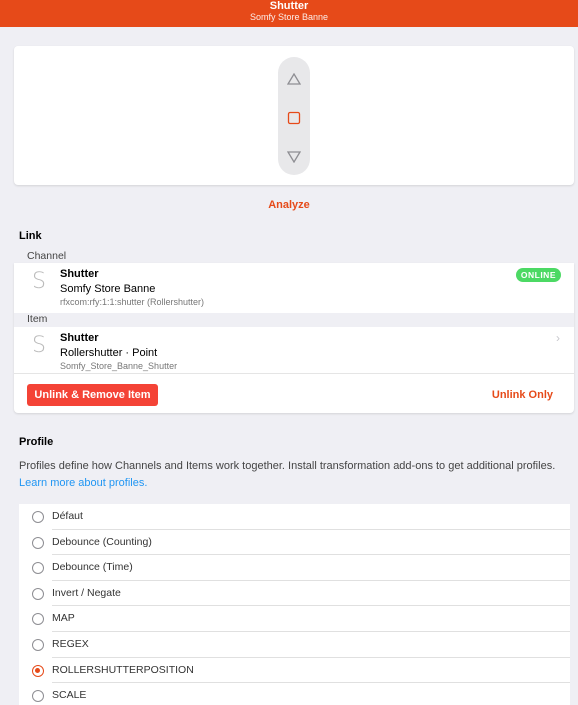 Image resolution: width=578 pixels, height=705 pixels. Describe the element at coordinates (83, 483) in the screenshot. I see `learn-more-profiles-link: Learn more about profiles.` at that location.